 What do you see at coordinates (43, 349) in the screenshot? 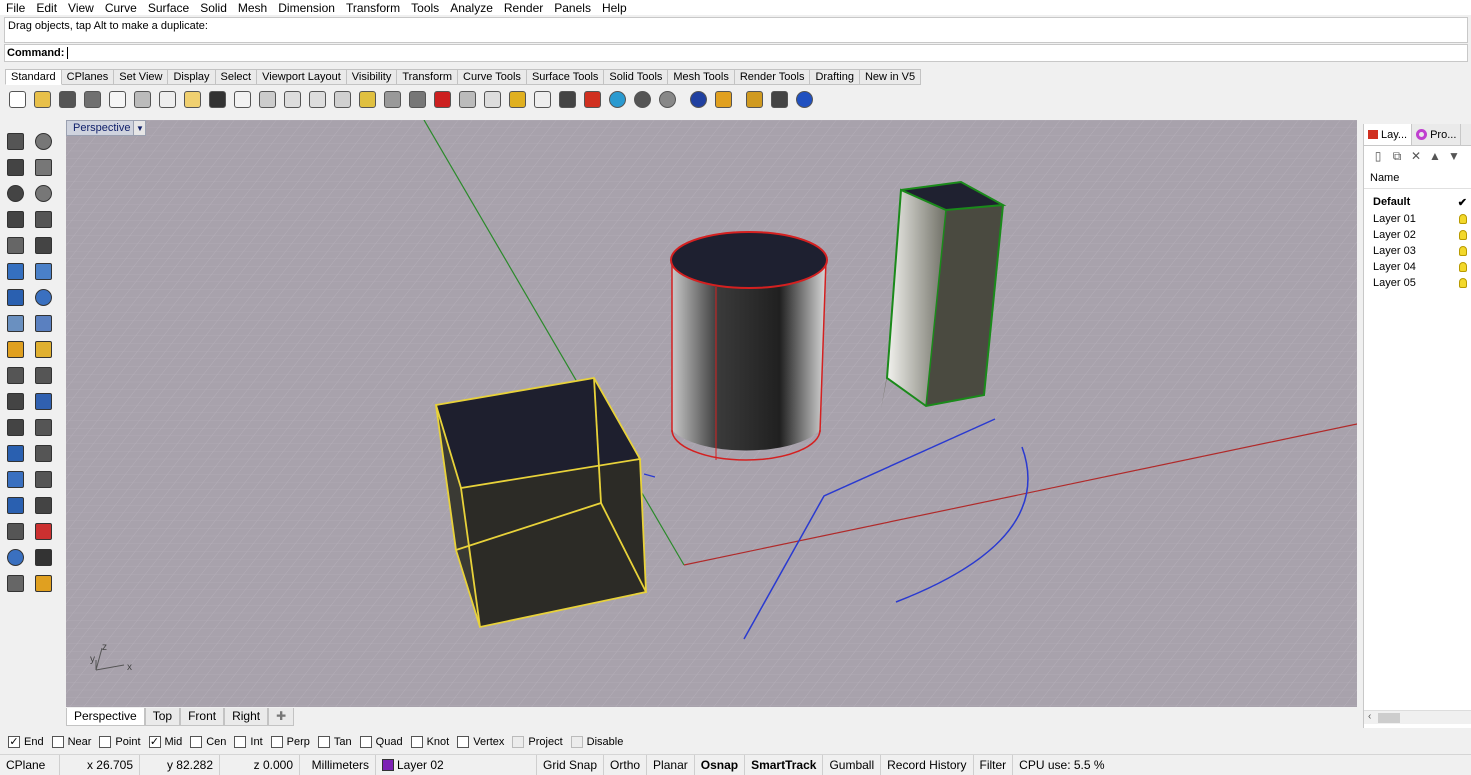
I see `boolean-split-button` at bounding box center [43, 349].